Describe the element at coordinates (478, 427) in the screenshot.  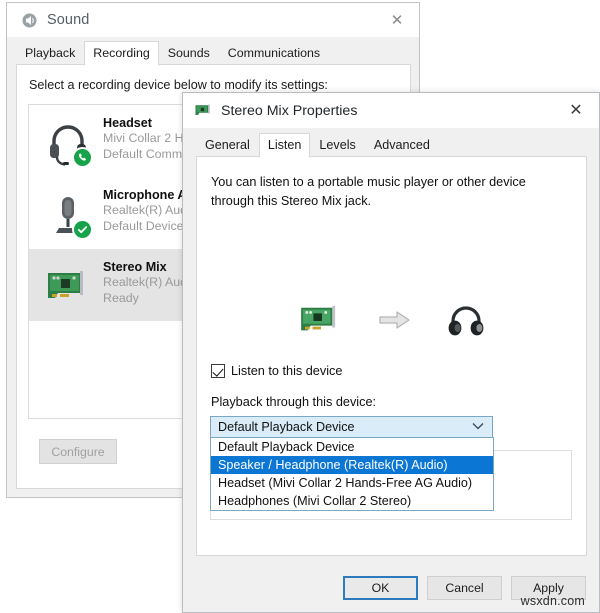
I see `chevron-down-icon` at that location.